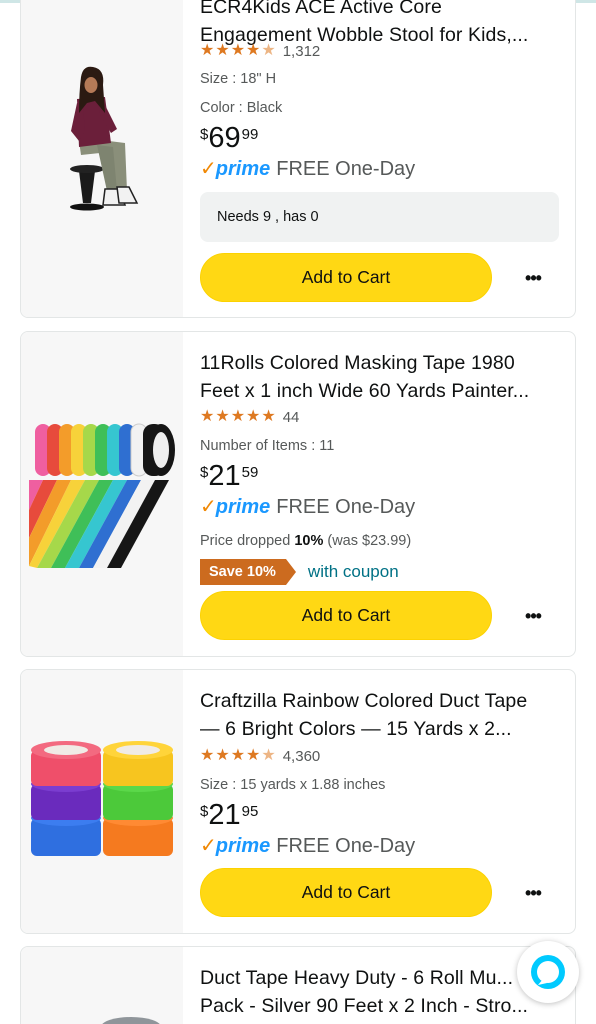 Image resolution: width=596 pixels, height=1024 pixels. What do you see at coordinates (353, 572) in the screenshot?
I see `coupon-link: with coupon` at bounding box center [353, 572].